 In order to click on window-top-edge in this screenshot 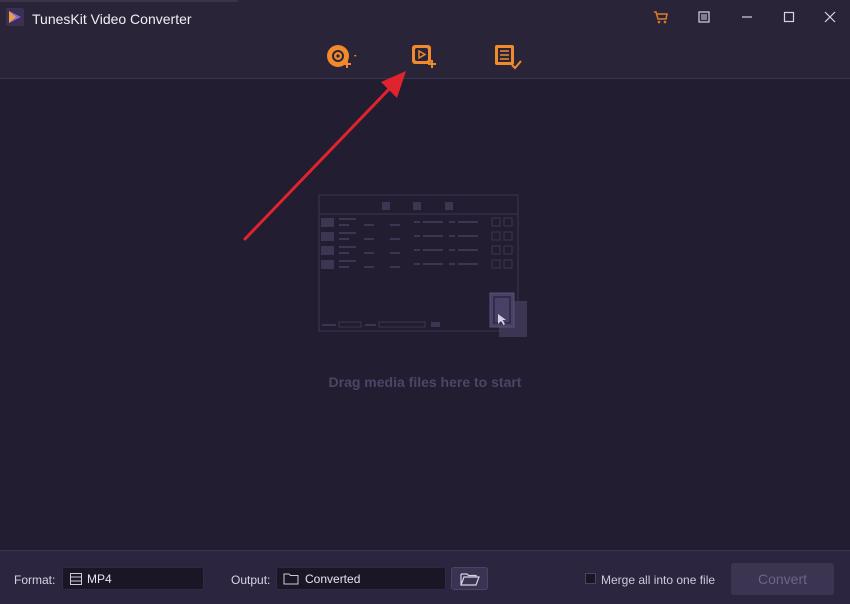, I will do `click(119, 1)`.